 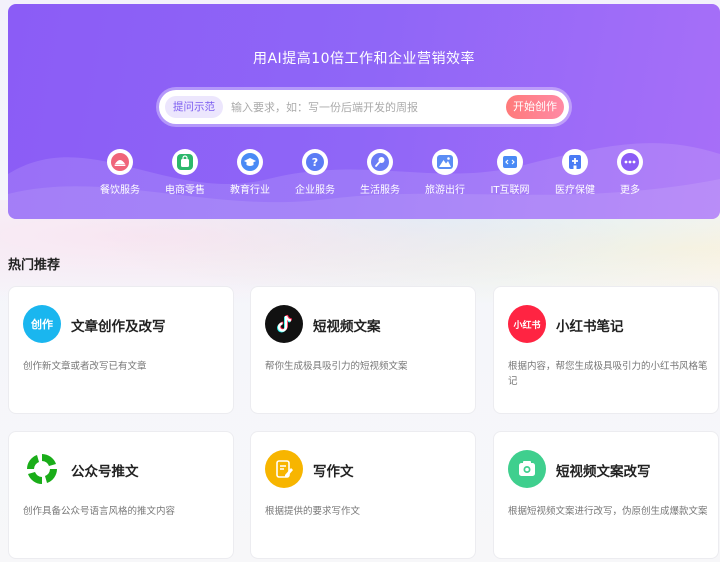 I want to click on category-label: 更多, so click(x=630, y=190).